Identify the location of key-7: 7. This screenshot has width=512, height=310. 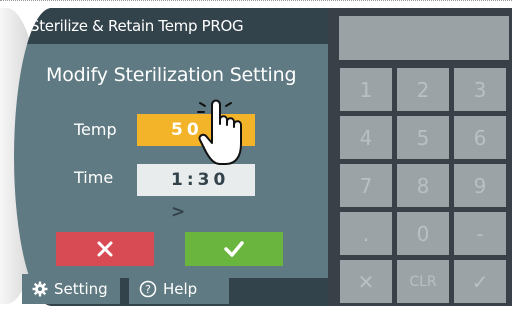
(366, 185).